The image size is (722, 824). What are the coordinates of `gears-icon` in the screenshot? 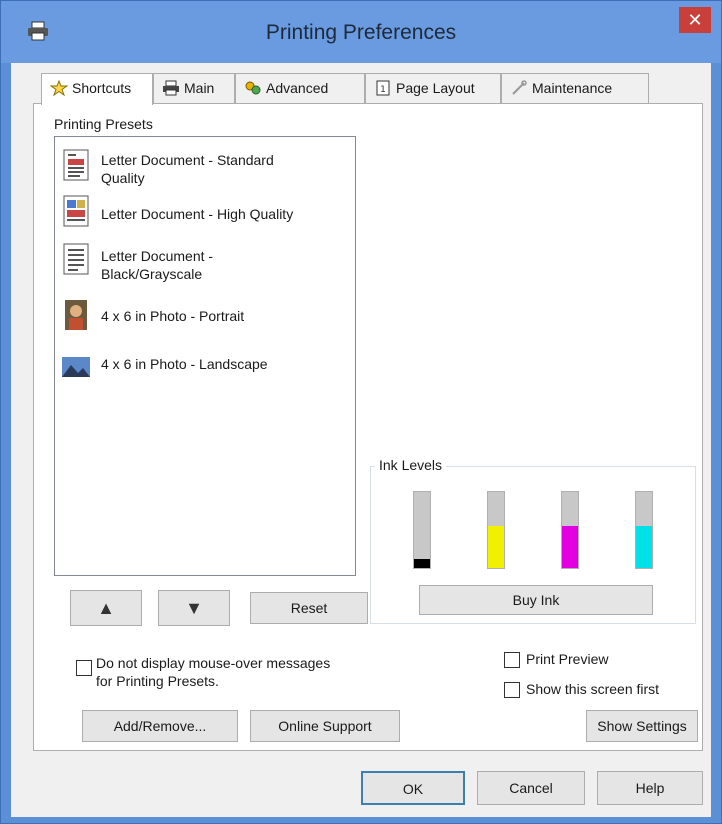 It's located at (253, 88).